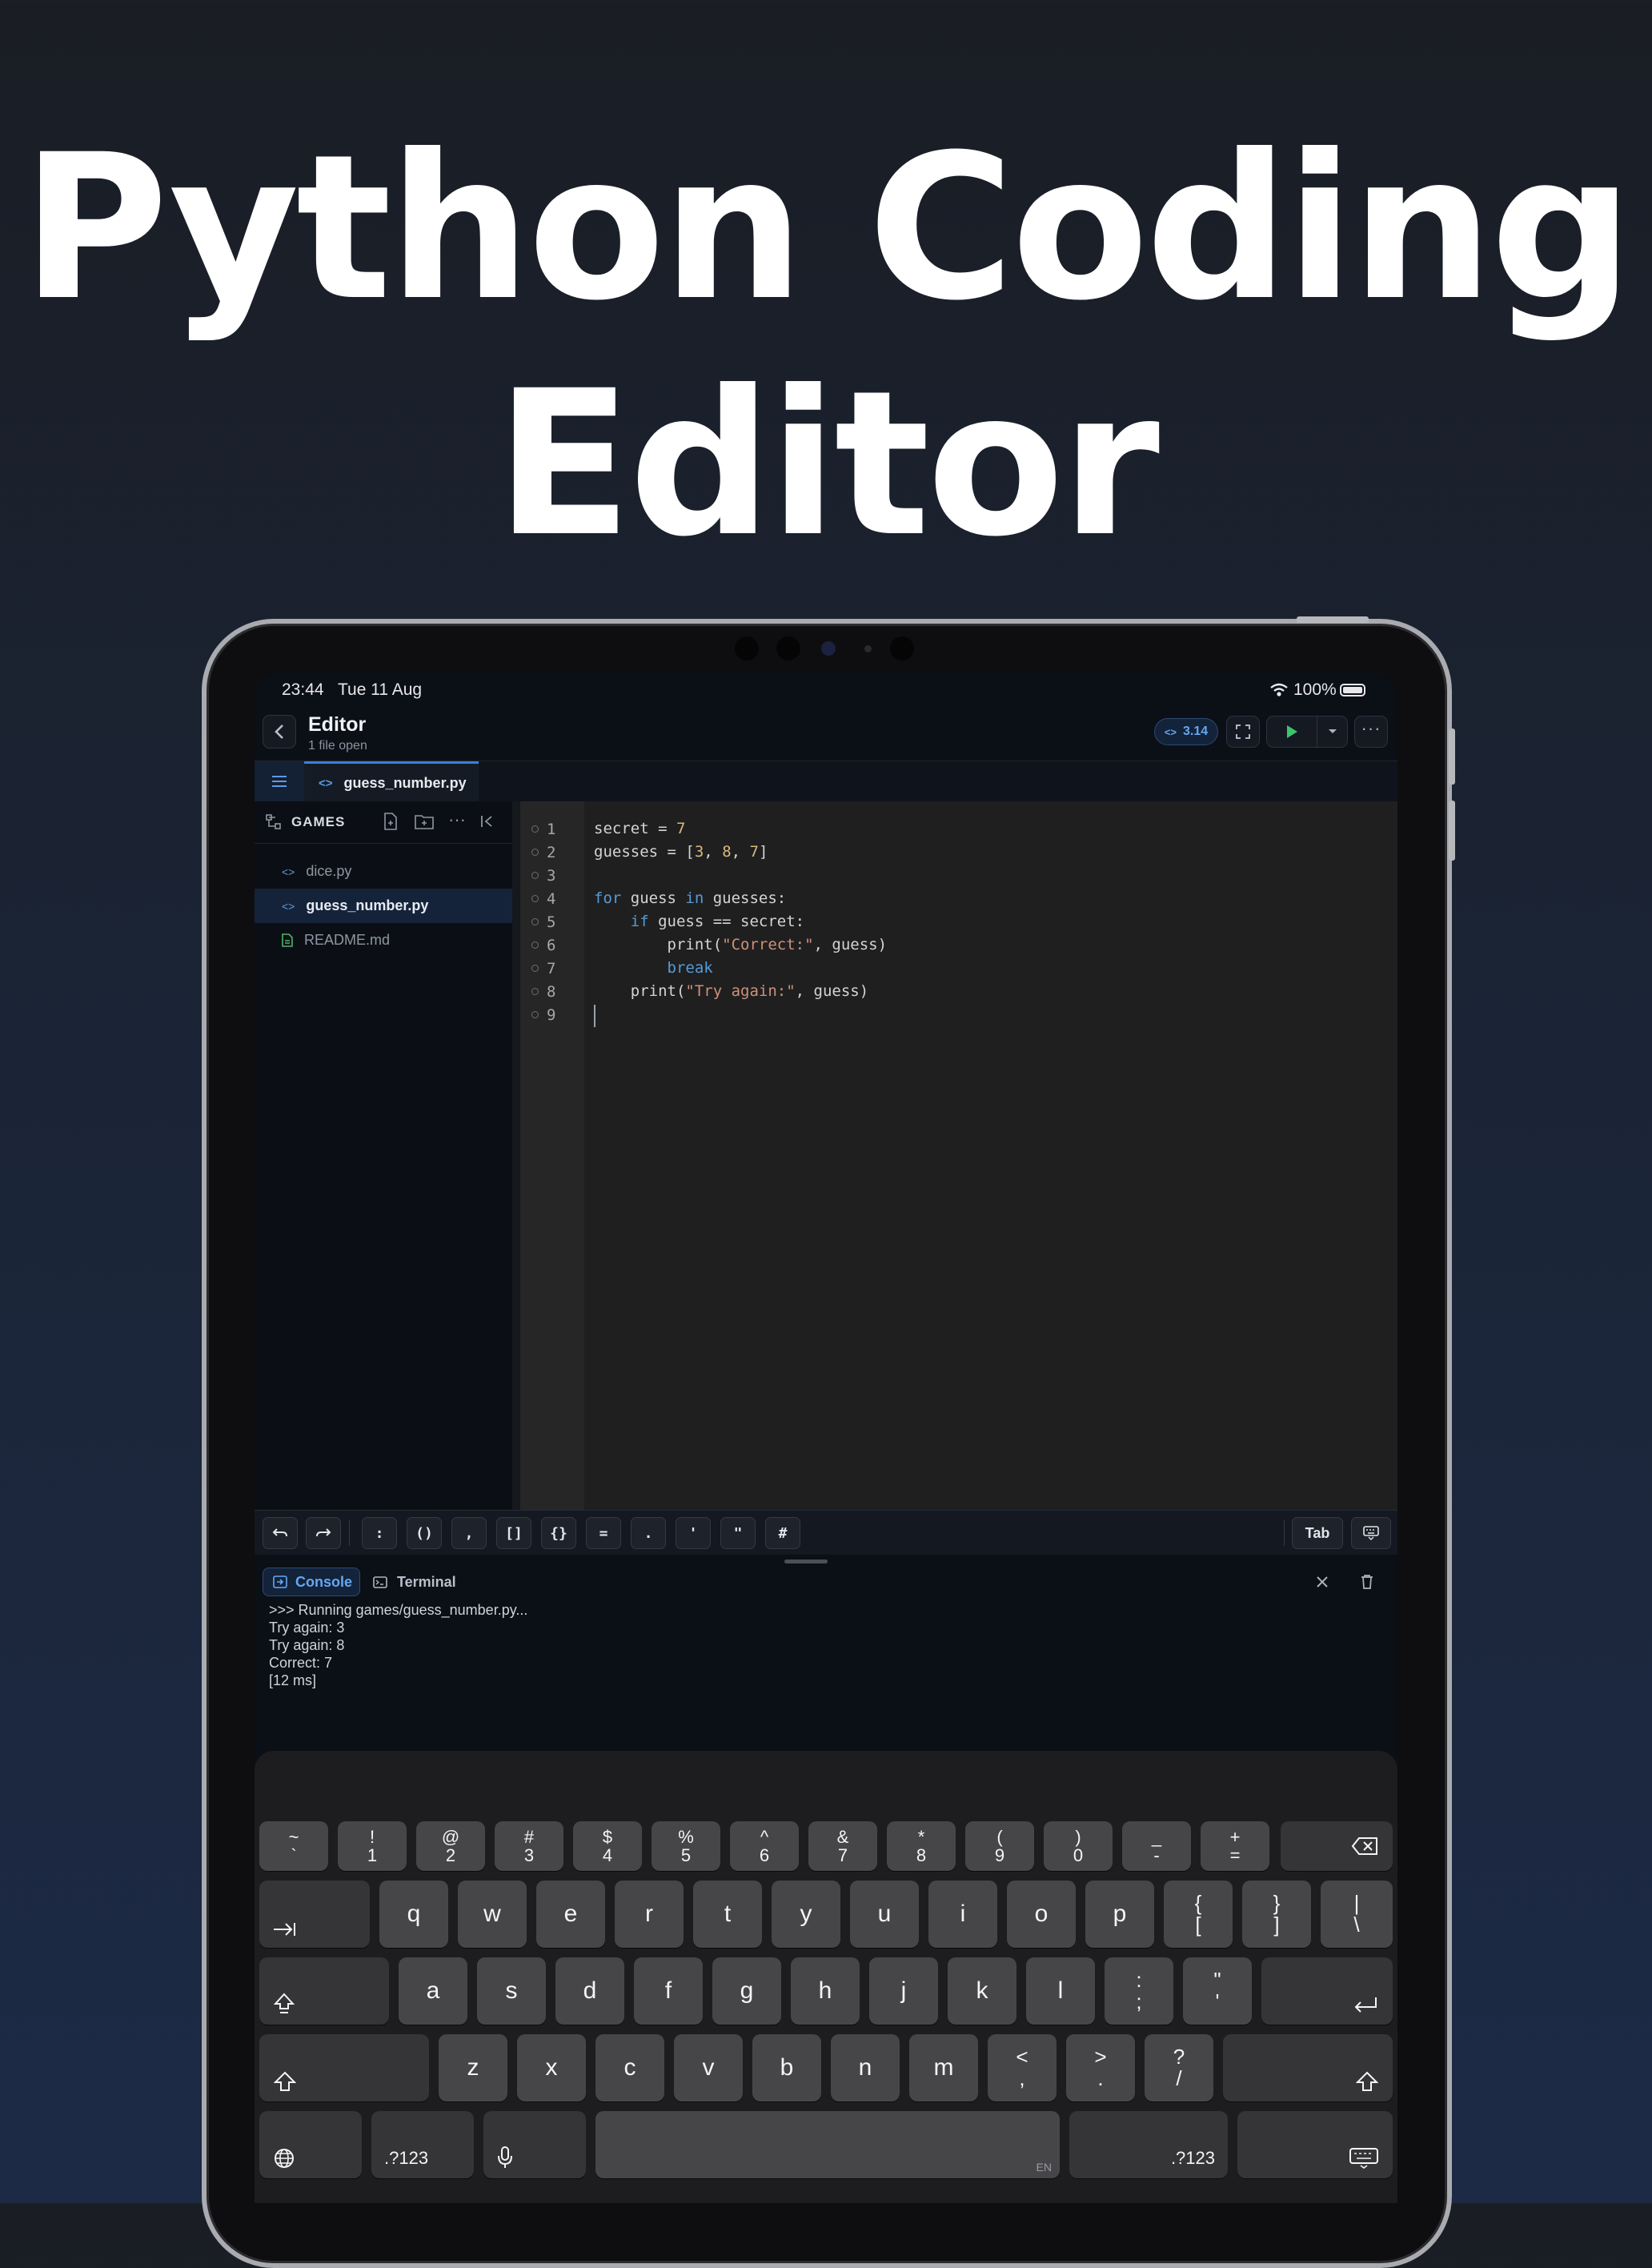 The width and height of the screenshot is (1652, 2268). What do you see at coordinates (337, 746) in the screenshot?
I see `page-subtitle: 1 file open` at bounding box center [337, 746].